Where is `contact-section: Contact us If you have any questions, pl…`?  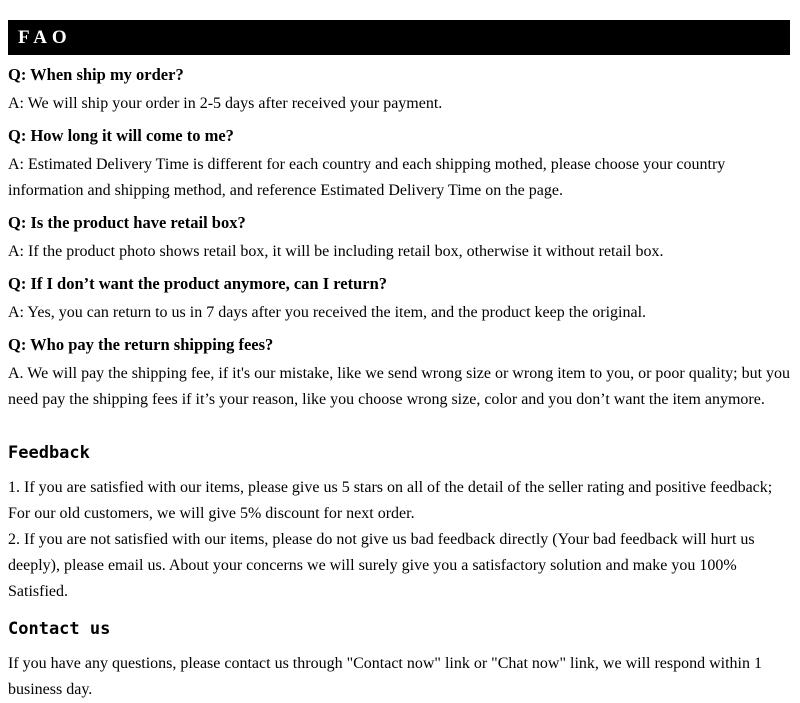 contact-section: Contact us If you have any questions, pl… is located at coordinates (400, 660).